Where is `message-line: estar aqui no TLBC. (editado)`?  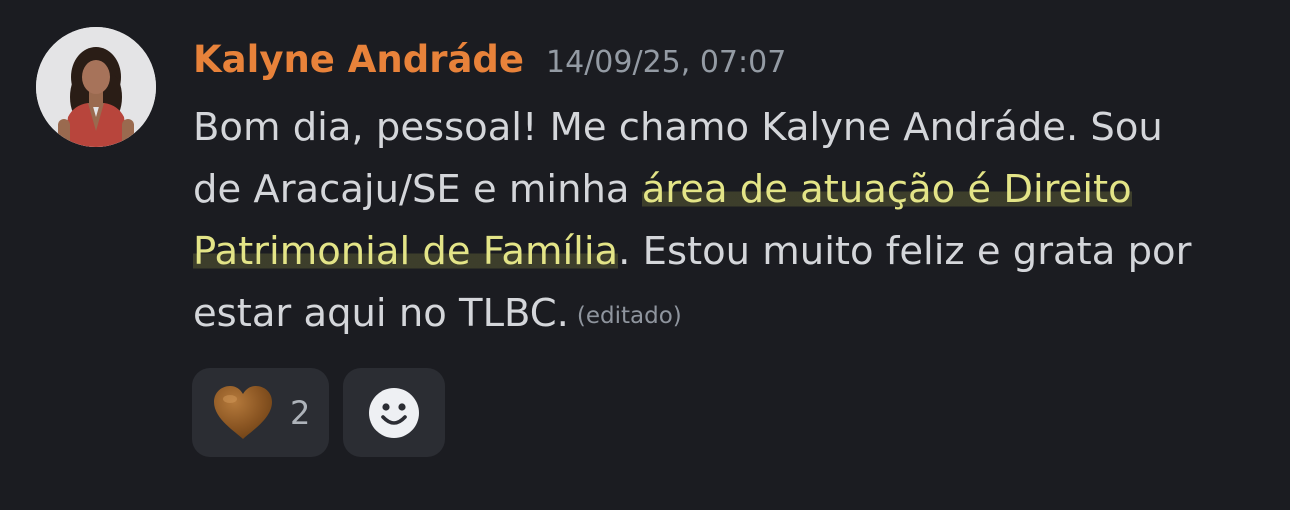
message-line: estar aqui no TLBC. (editado) is located at coordinates (728, 316).